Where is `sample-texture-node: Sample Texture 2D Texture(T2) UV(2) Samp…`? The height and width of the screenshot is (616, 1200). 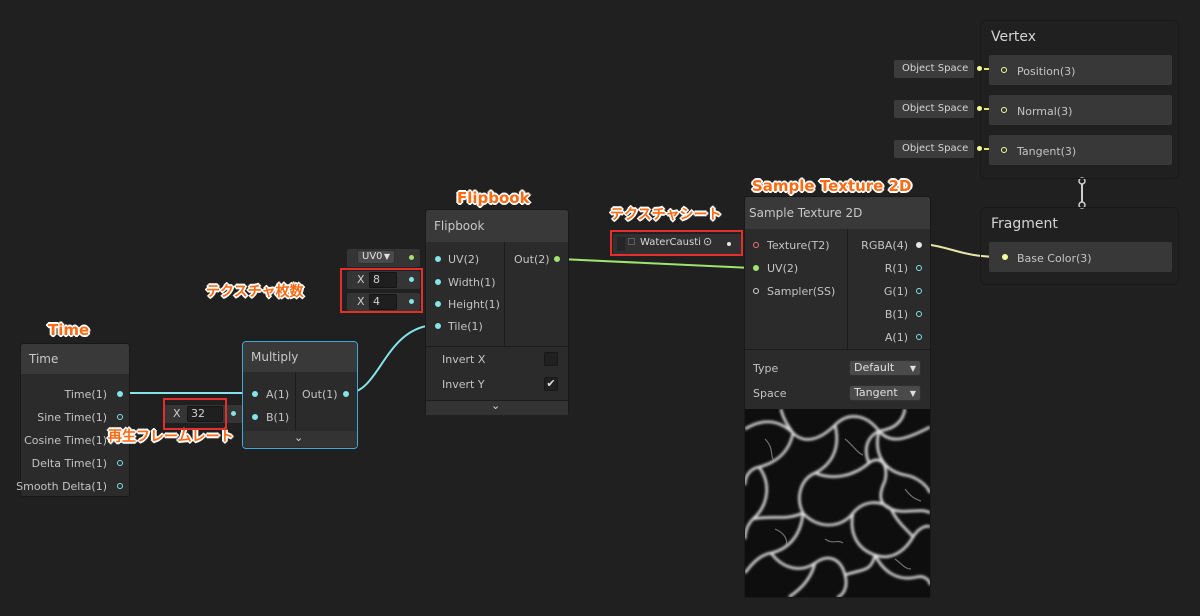 sample-texture-node: Sample Texture 2D Texture(T2) UV(2) Samp… is located at coordinates (837, 397).